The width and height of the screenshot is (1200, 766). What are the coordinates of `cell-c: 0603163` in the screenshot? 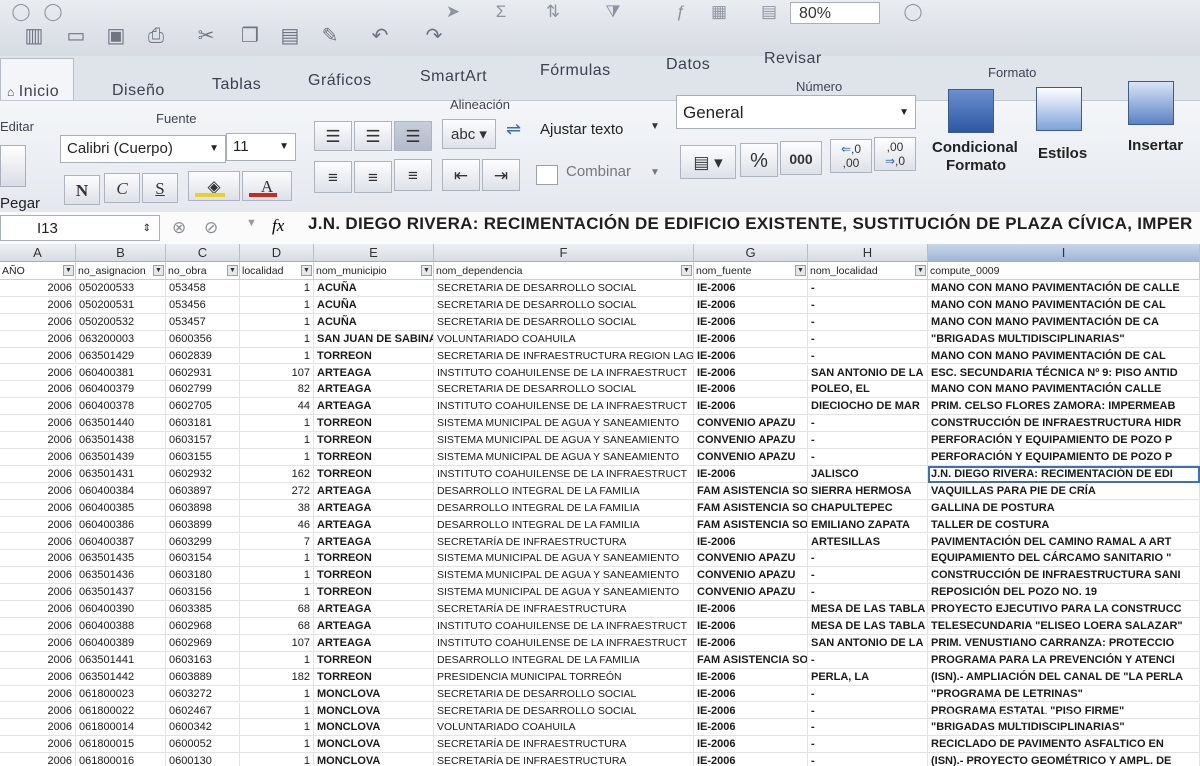 It's located at (203, 660).